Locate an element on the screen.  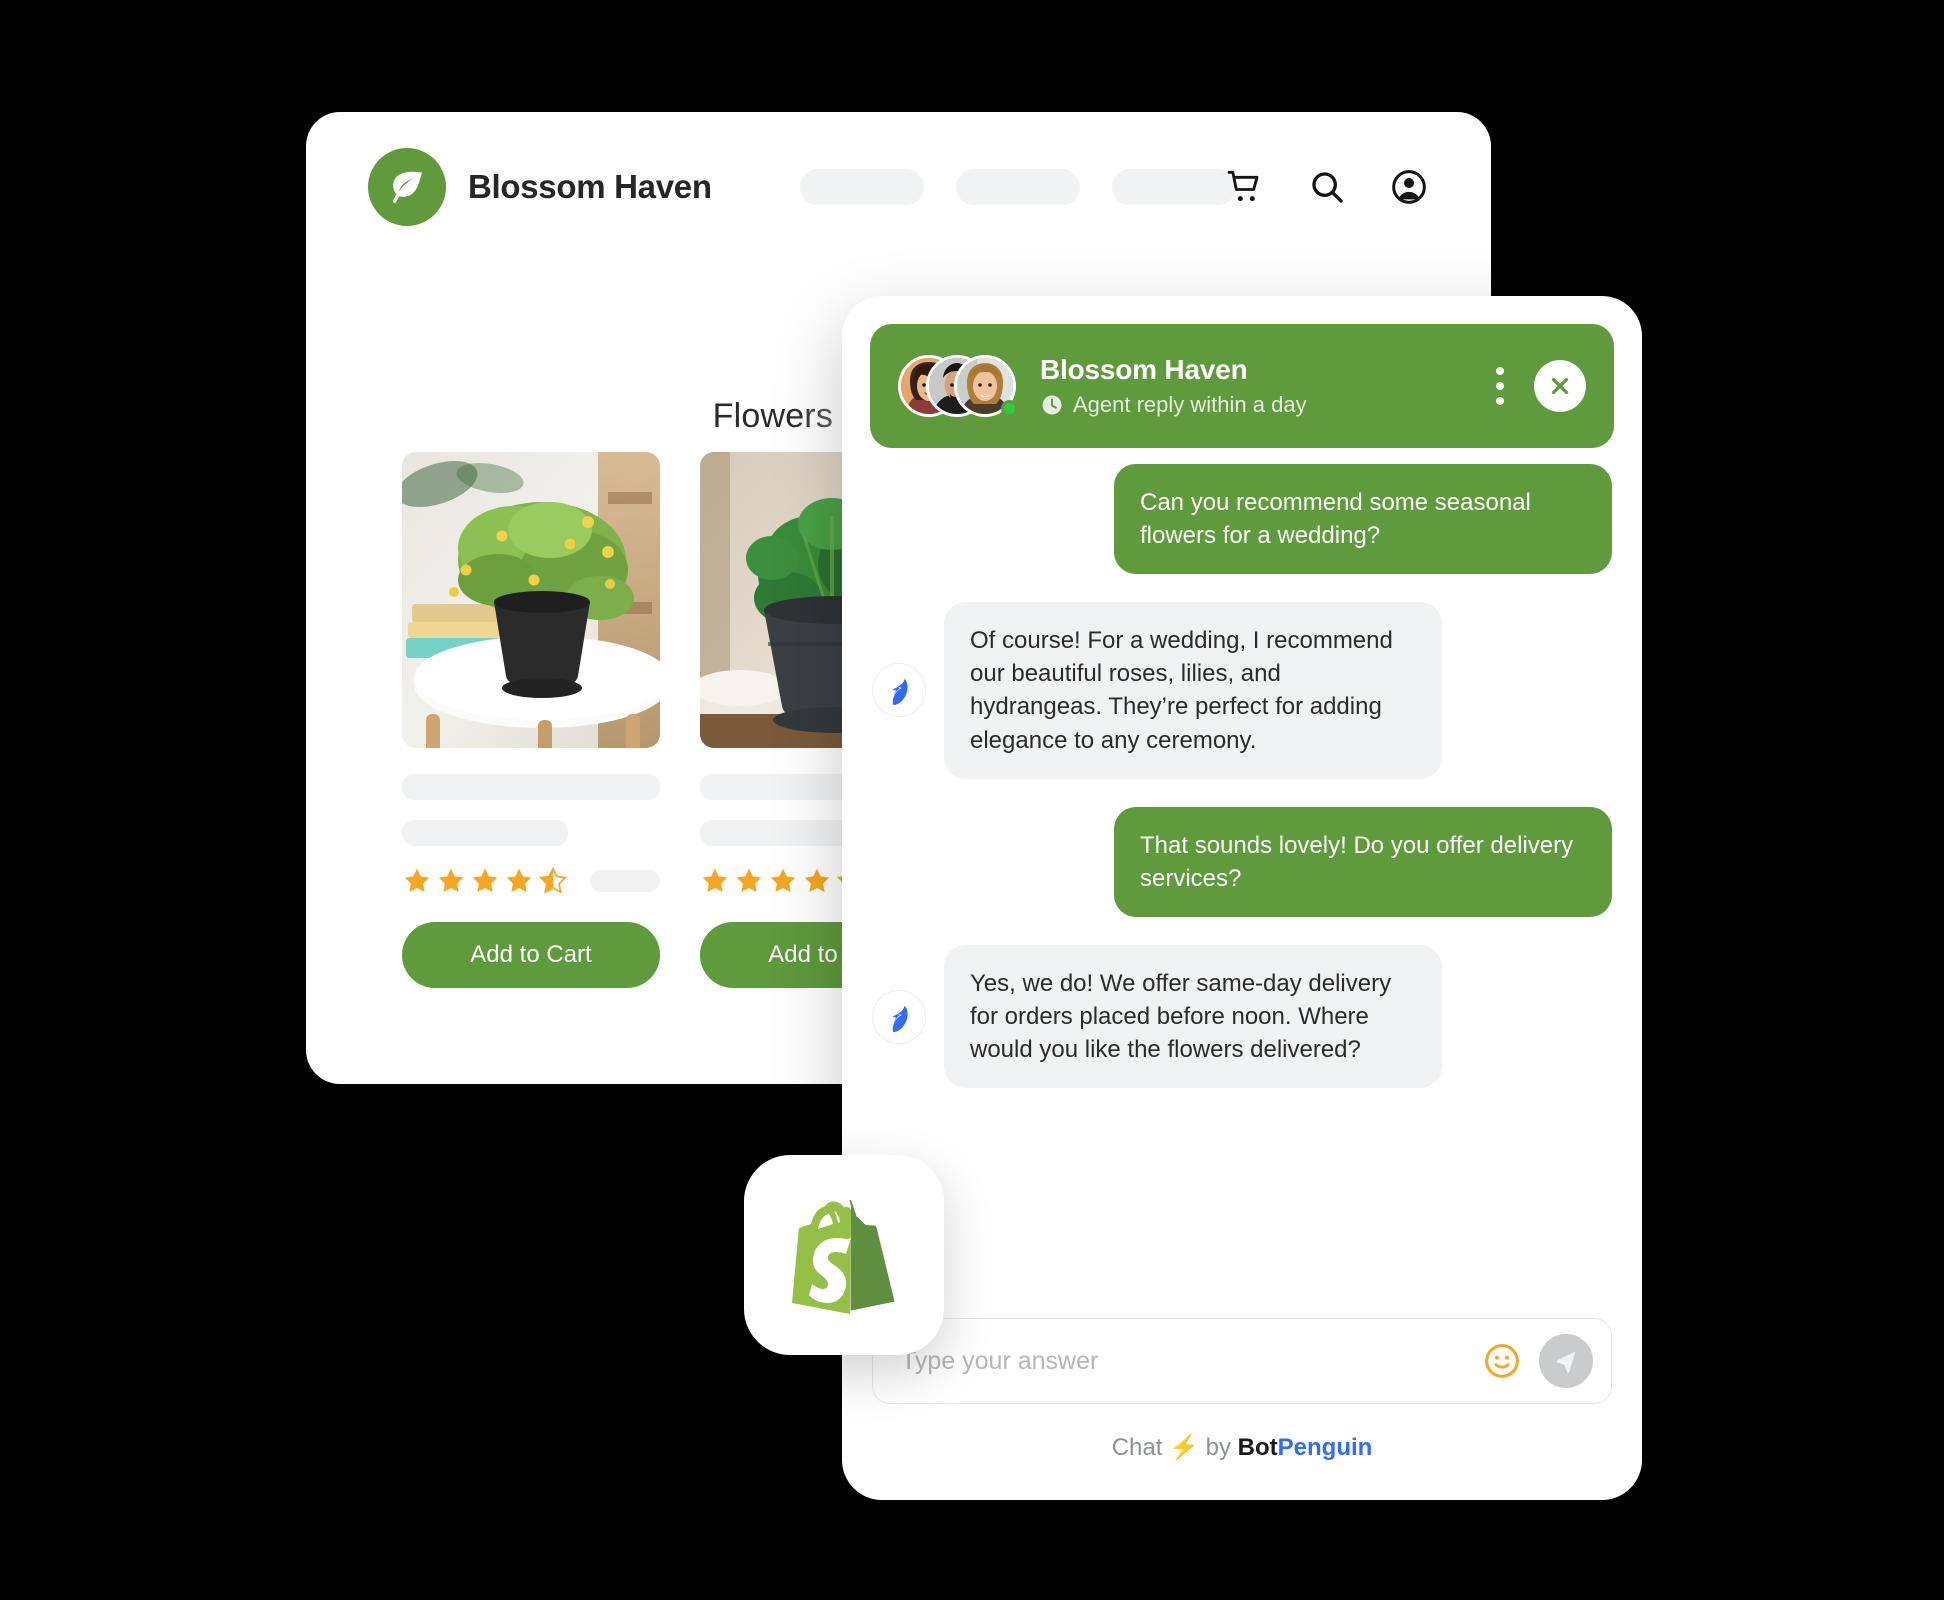
agent-avatars is located at coordinates (958, 386).